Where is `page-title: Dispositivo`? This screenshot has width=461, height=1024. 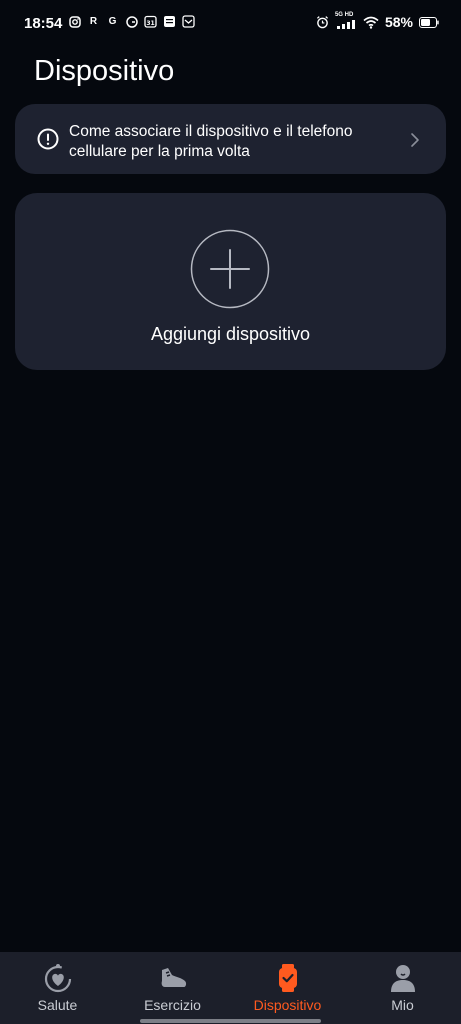 page-title: Dispositivo is located at coordinates (104, 71).